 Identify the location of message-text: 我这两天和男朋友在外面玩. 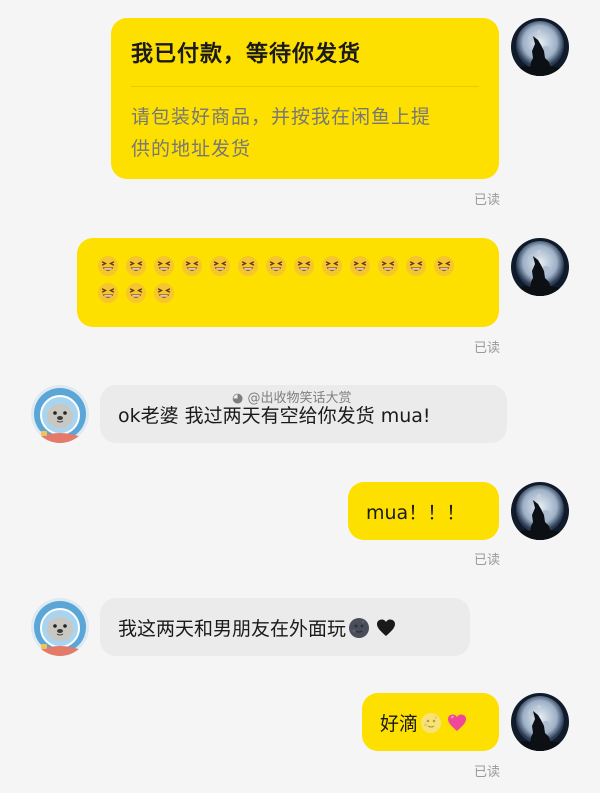
(232, 629).